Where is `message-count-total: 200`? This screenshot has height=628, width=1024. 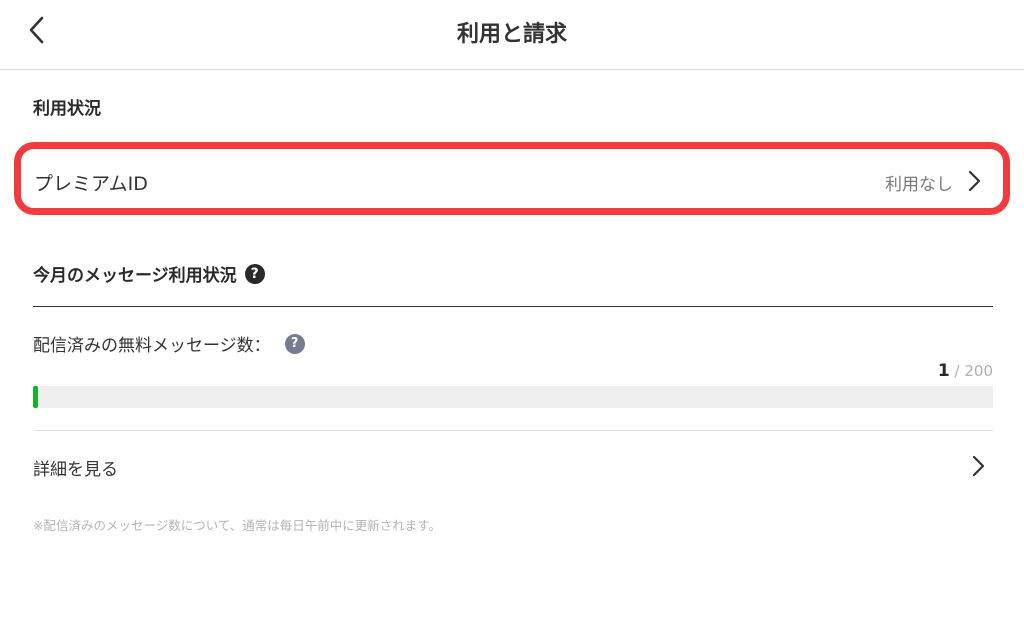
message-count-total: 200 is located at coordinates (978, 371).